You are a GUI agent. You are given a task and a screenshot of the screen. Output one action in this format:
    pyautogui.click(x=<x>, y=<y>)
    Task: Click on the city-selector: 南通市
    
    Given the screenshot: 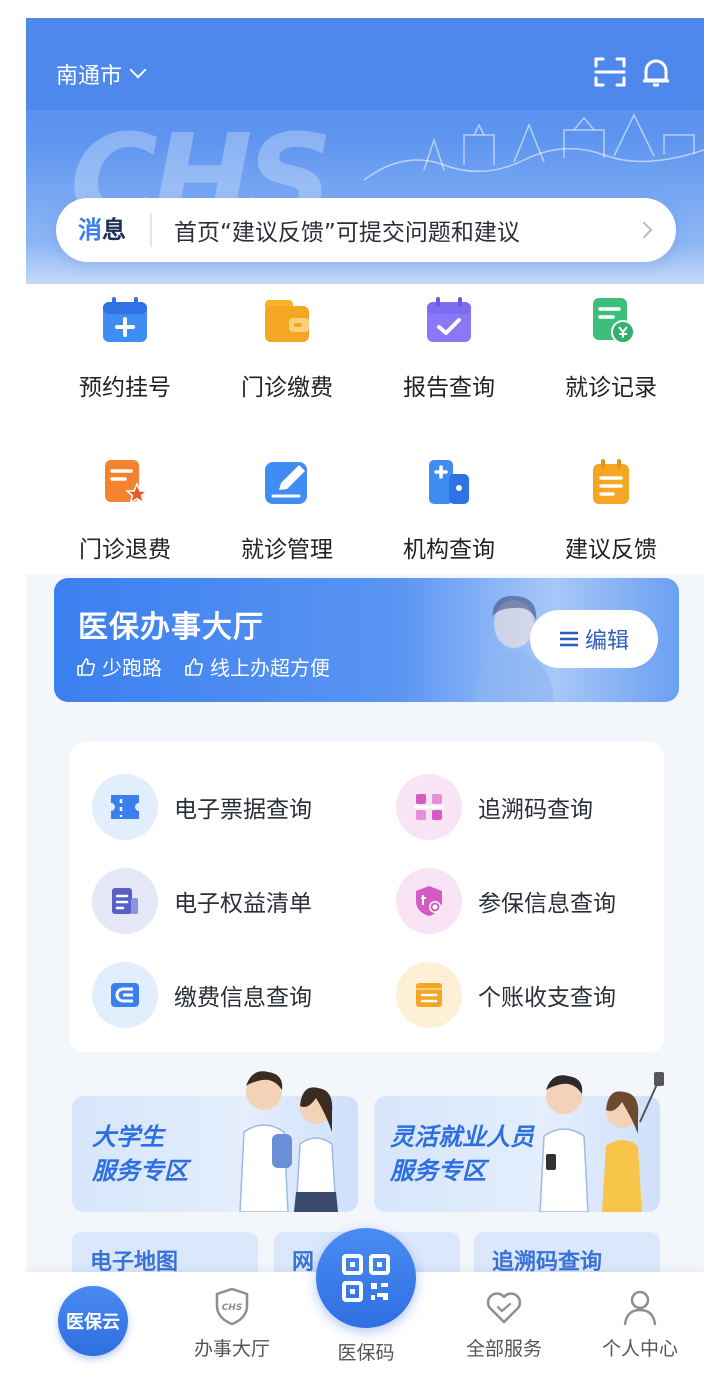 What is the action you would take?
    pyautogui.click(x=101, y=74)
    